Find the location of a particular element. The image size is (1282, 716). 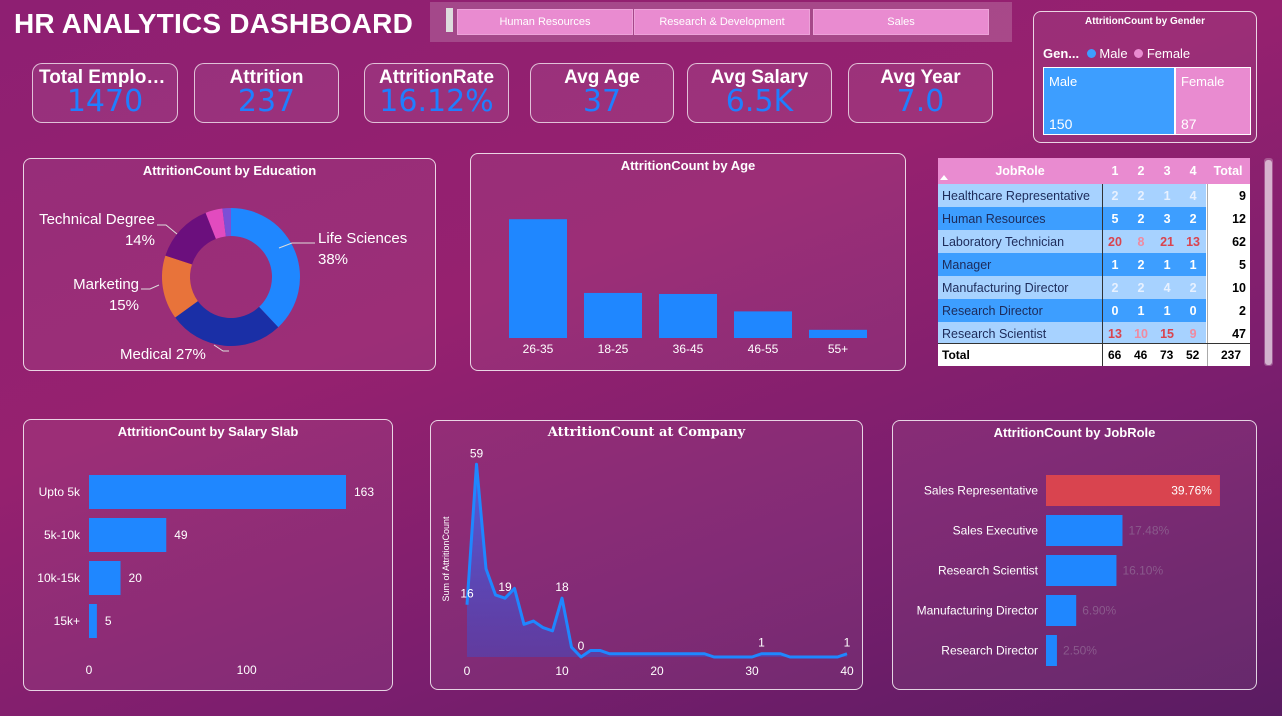

jobrole-value-label: 39.76% is located at coordinates (1191, 491).